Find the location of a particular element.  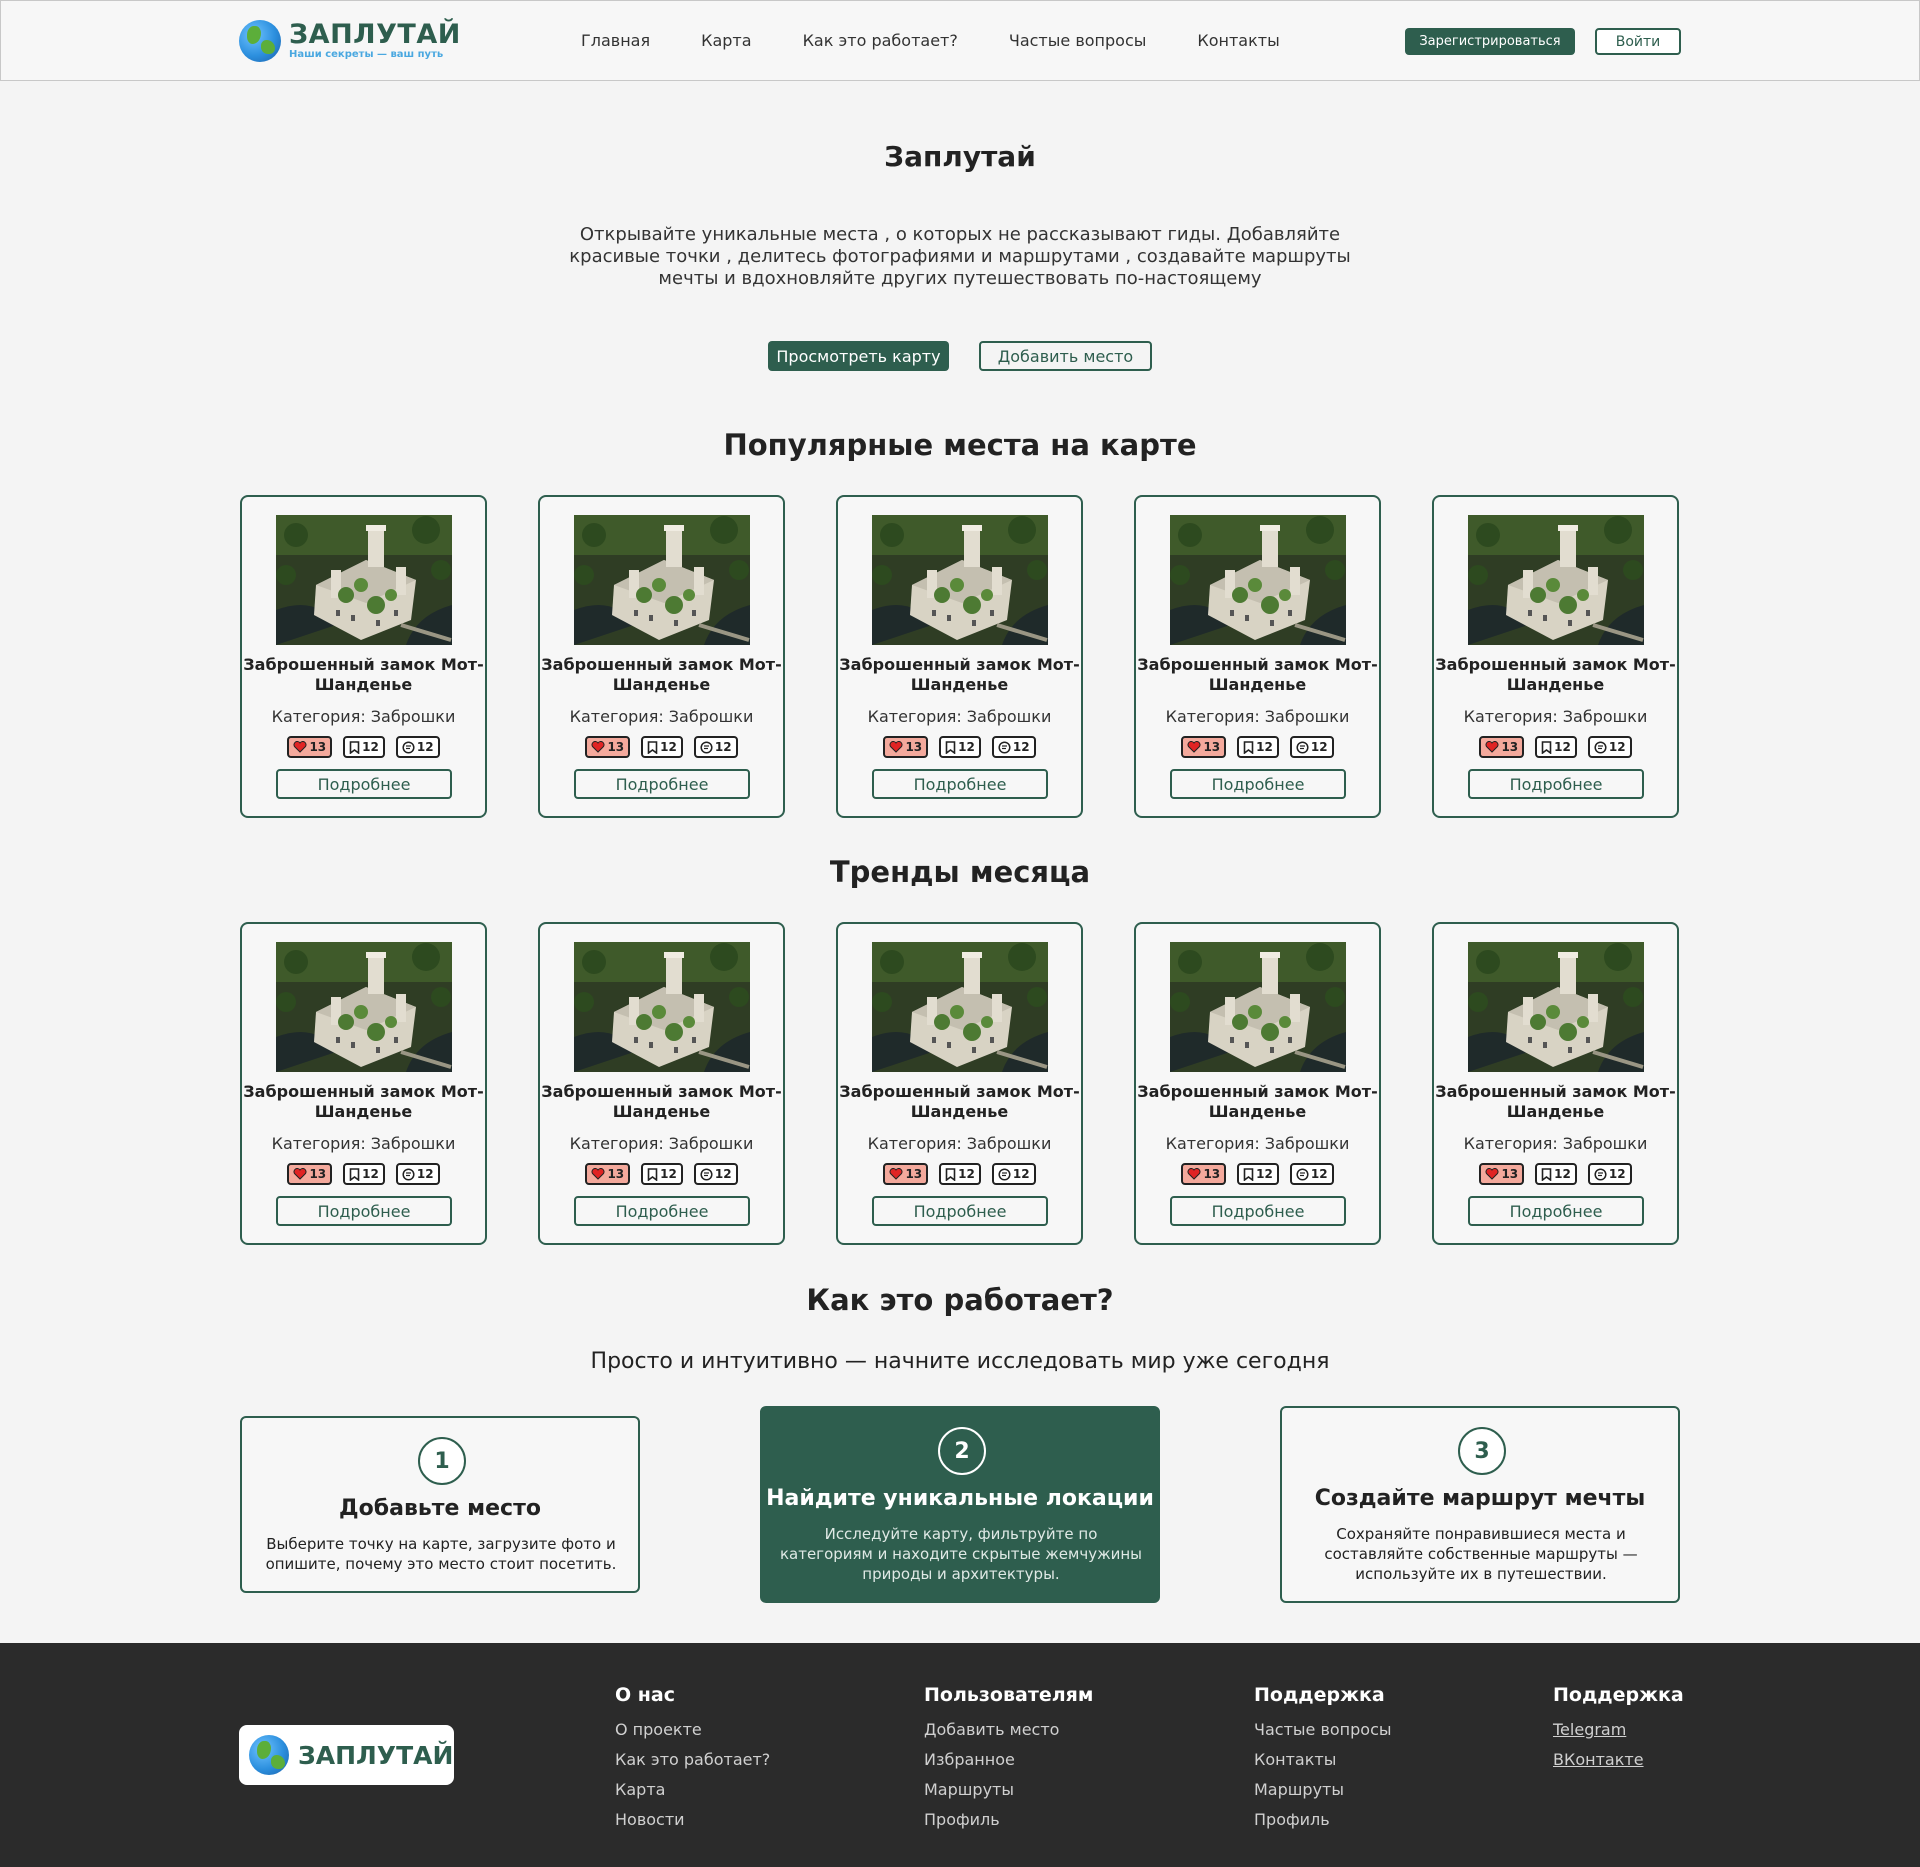

view-map-button: Просмотреть карту is located at coordinates (858, 356).